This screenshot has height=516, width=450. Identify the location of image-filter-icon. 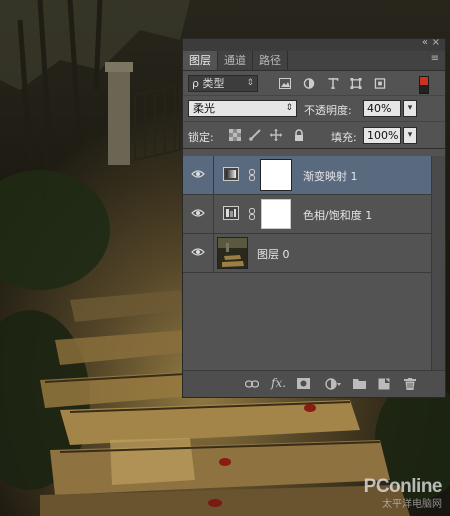
(285, 83).